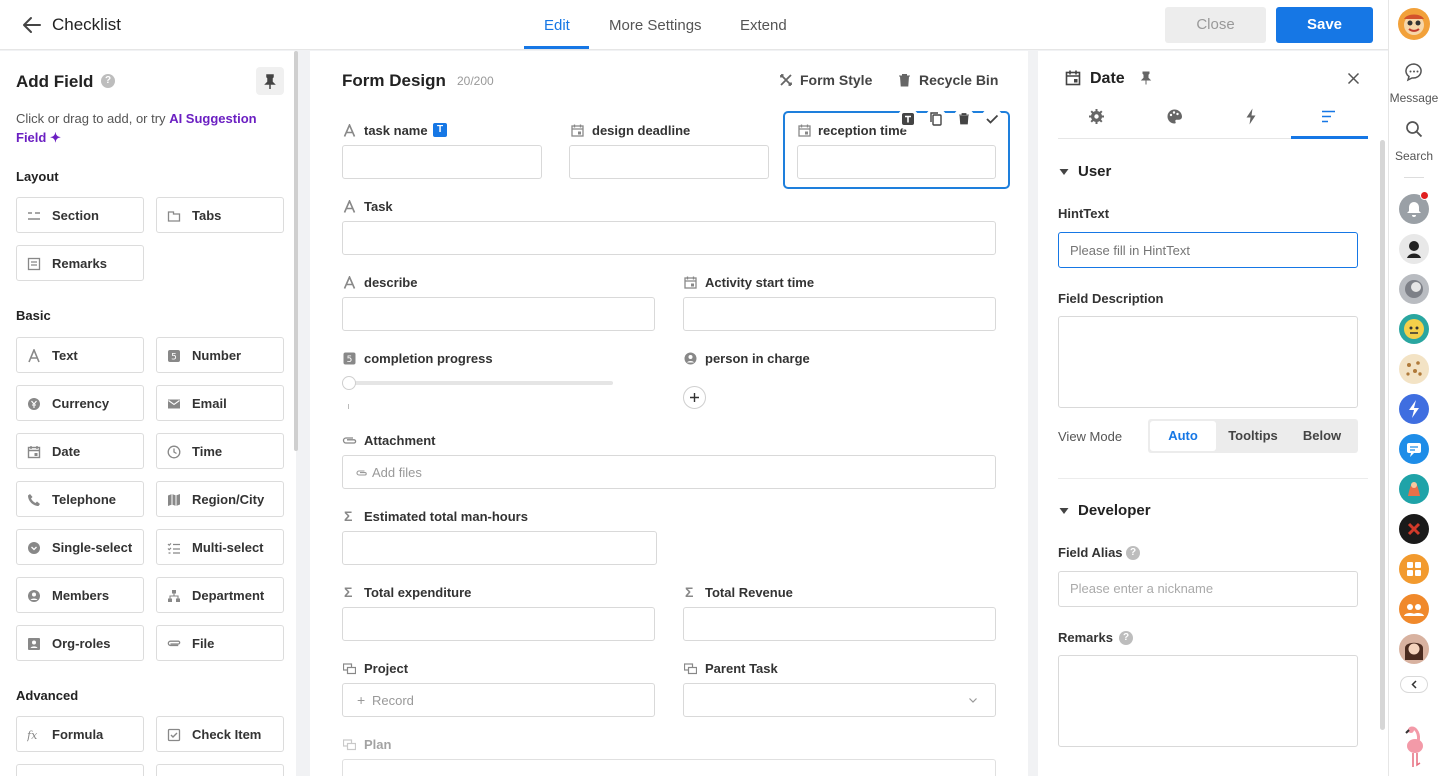 The image size is (1438, 776). Describe the element at coordinates (694, 397) in the screenshot. I see `add-person-button` at that location.